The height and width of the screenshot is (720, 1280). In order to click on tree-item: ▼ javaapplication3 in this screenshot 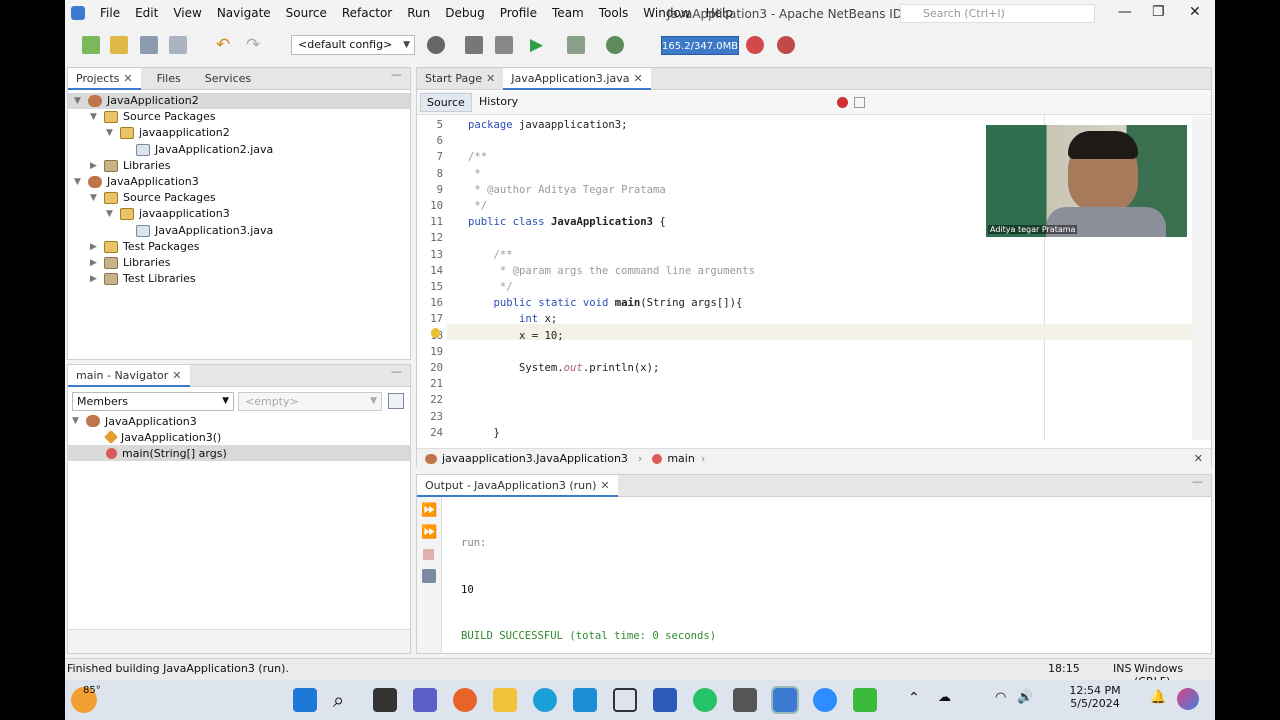, I will do `click(168, 214)`.